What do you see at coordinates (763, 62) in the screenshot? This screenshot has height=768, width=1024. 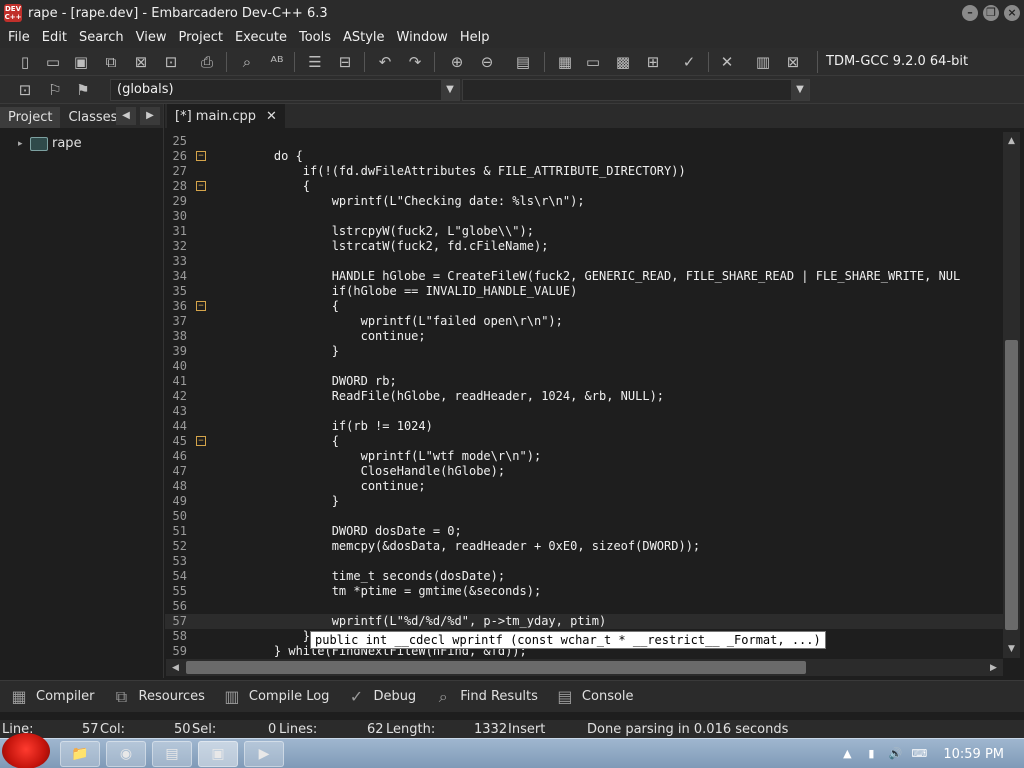 I see `profile-icon: ▥` at bounding box center [763, 62].